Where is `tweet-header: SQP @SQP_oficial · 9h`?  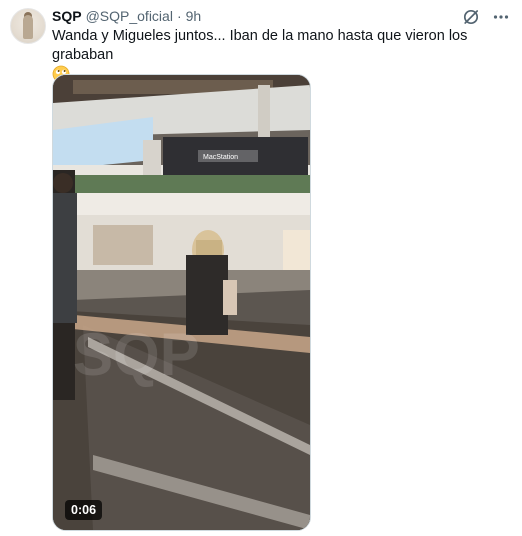
tweet-header: SQP @SQP_oficial · 9h is located at coordinates (126, 16).